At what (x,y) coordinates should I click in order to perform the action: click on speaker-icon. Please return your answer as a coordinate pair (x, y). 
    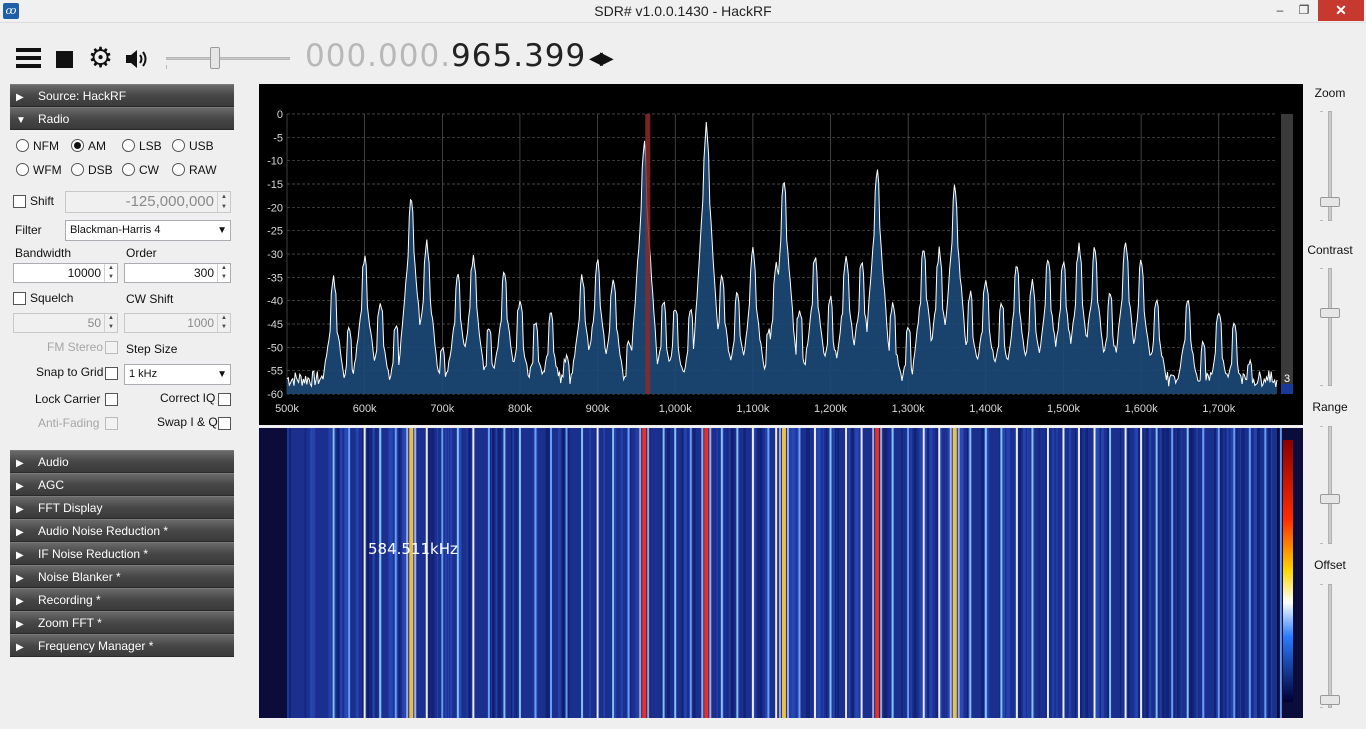
    Looking at the image, I should click on (137, 59).